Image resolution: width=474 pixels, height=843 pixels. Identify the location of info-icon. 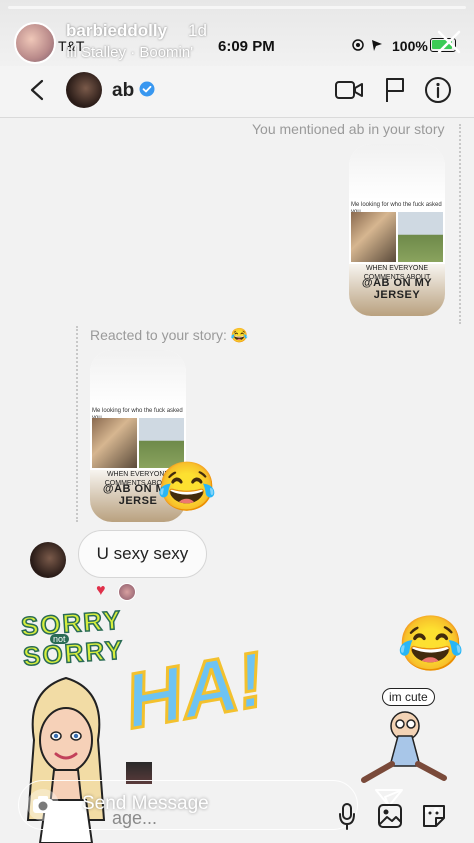
(438, 90).